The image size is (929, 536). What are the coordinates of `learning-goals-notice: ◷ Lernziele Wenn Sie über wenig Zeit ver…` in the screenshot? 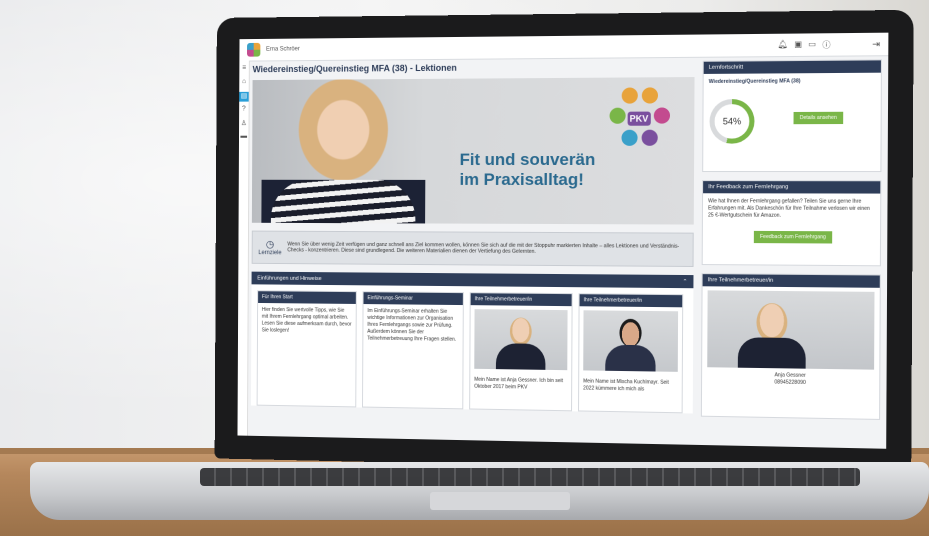 It's located at (472, 249).